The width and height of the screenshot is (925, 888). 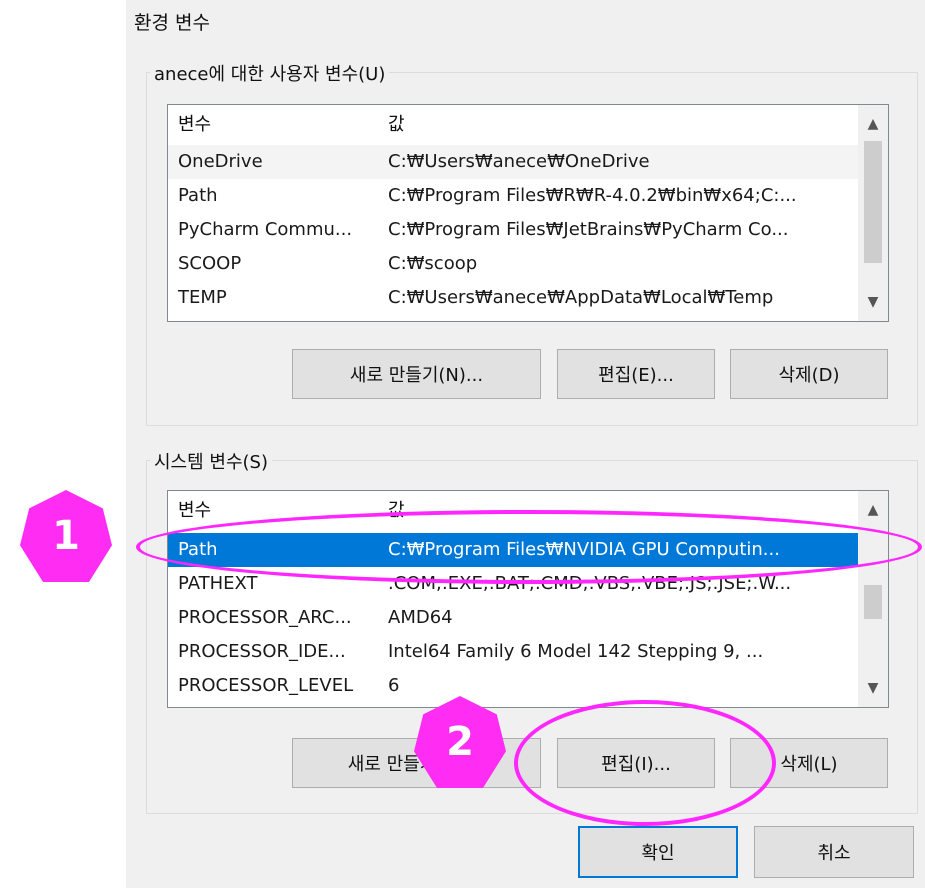 I want to click on list-header: 변수 값, so click(x=513, y=122).